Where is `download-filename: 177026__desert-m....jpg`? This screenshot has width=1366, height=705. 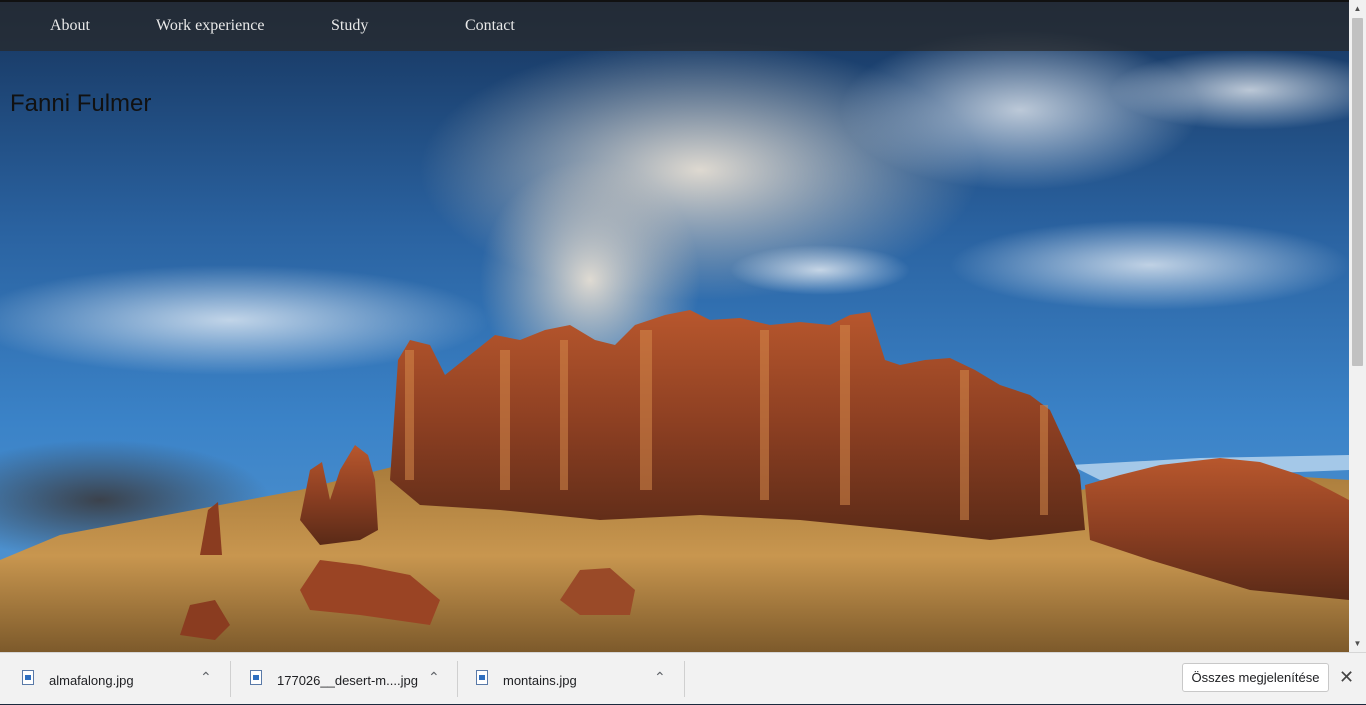 download-filename: 177026__desert-m....jpg is located at coordinates (347, 680).